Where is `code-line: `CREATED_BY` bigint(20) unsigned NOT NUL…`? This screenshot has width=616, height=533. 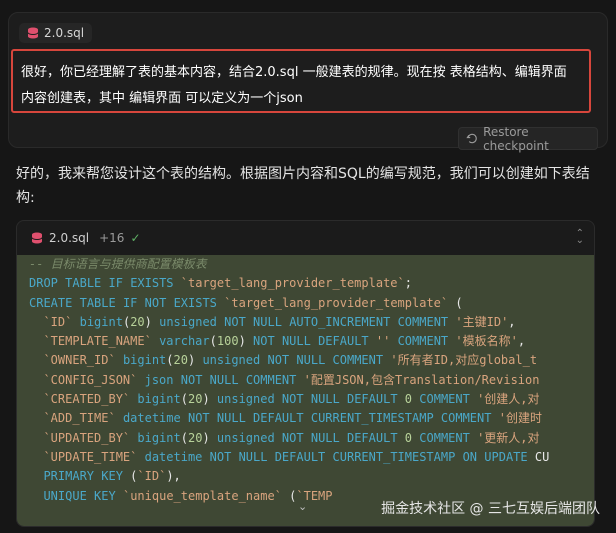
code-line: `CREATED_BY` bigint(20) unsigned NOT NUL… is located at coordinates (291, 399).